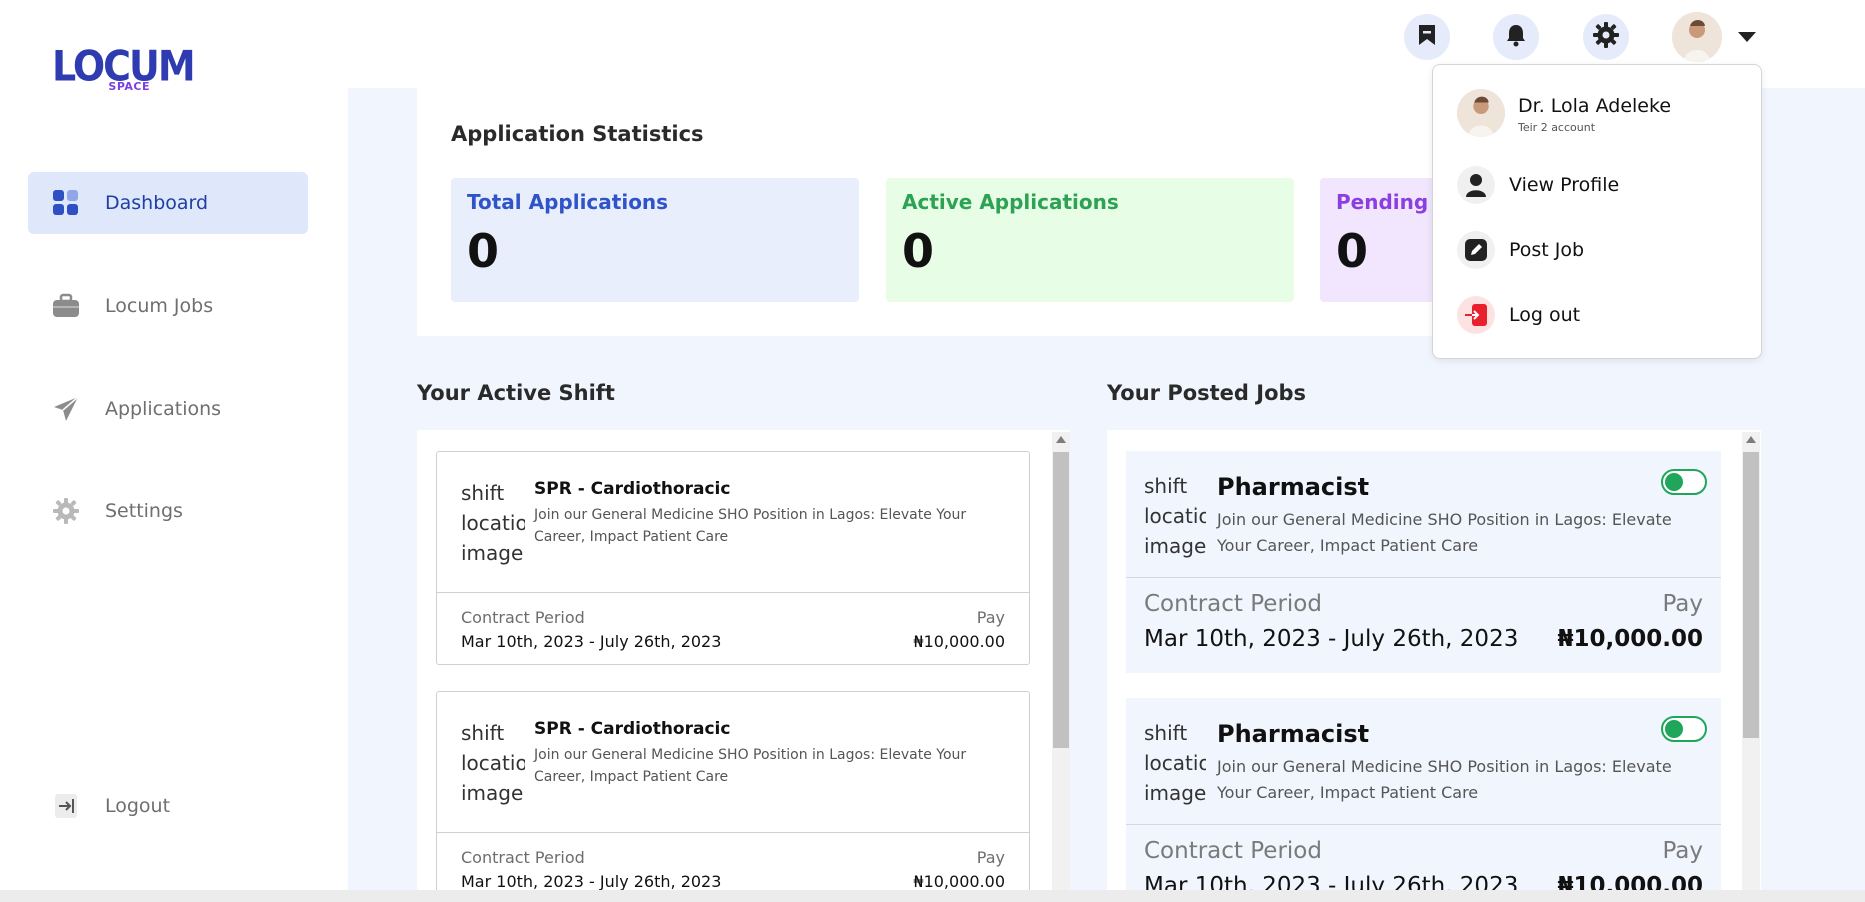 The image size is (1865, 902). I want to click on sidebar-item-locum-jobs: Locum Jobs, so click(168, 306).